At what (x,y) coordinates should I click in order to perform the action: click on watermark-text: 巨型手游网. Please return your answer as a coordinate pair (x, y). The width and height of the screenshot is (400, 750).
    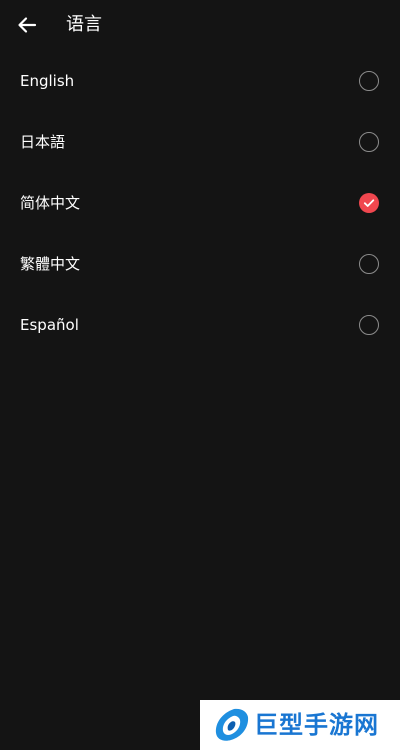
    Looking at the image, I should click on (316, 725).